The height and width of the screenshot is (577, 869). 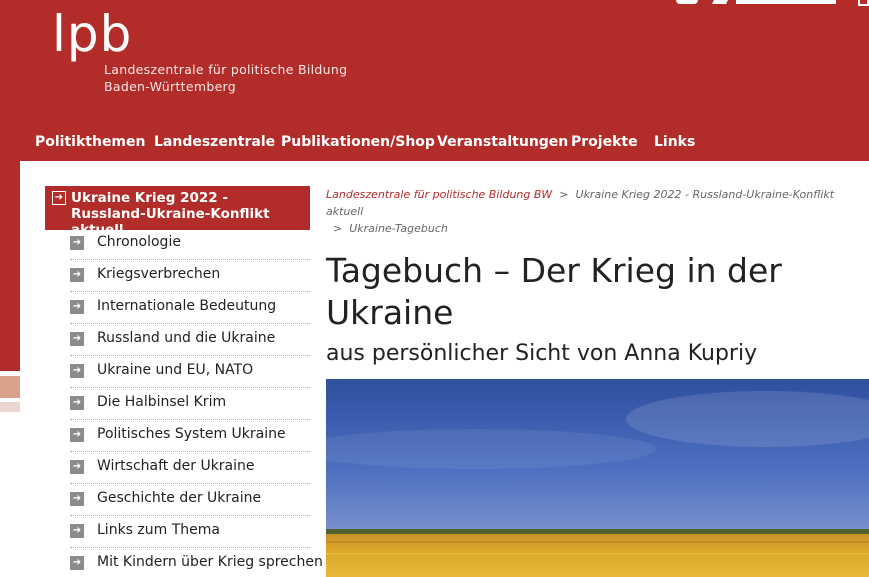 What do you see at coordinates (439, 194) in the screenshot?
I see `breadcrumb-home: Landeszentrale für politische Bildung BW` at bounding box center [439, 194].